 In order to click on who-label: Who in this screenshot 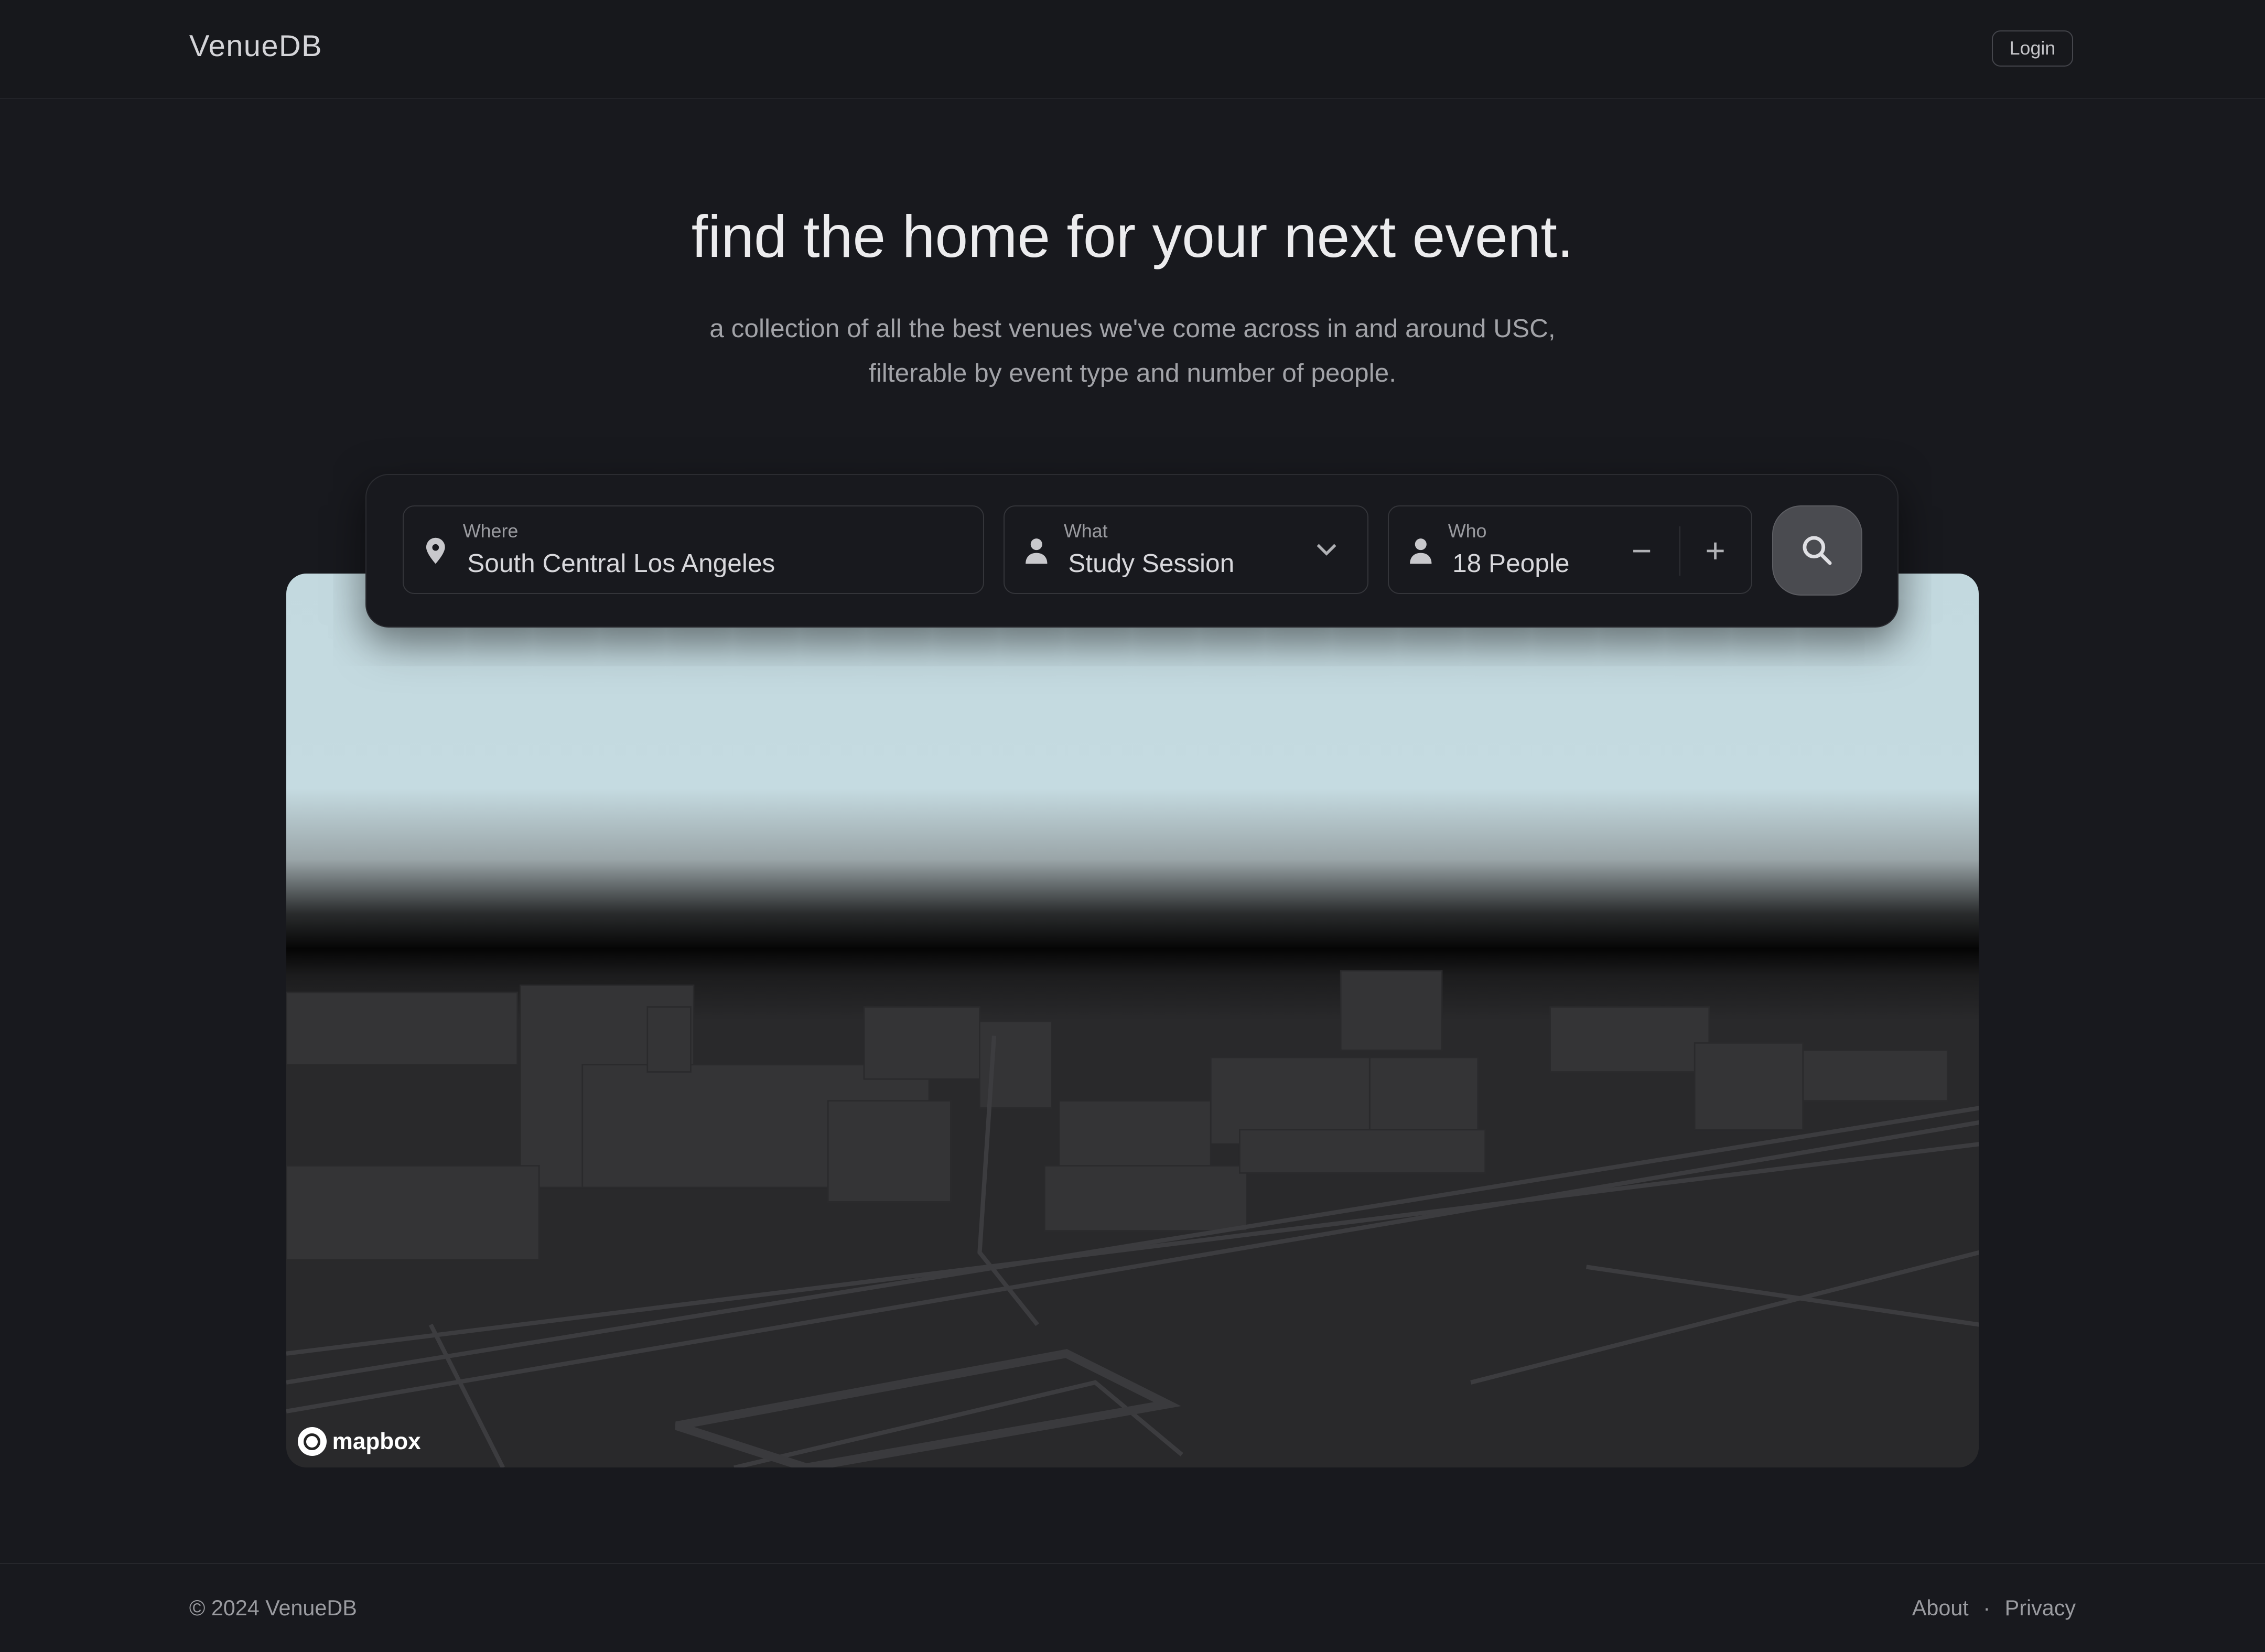, I will do `click(1467, 532)`.